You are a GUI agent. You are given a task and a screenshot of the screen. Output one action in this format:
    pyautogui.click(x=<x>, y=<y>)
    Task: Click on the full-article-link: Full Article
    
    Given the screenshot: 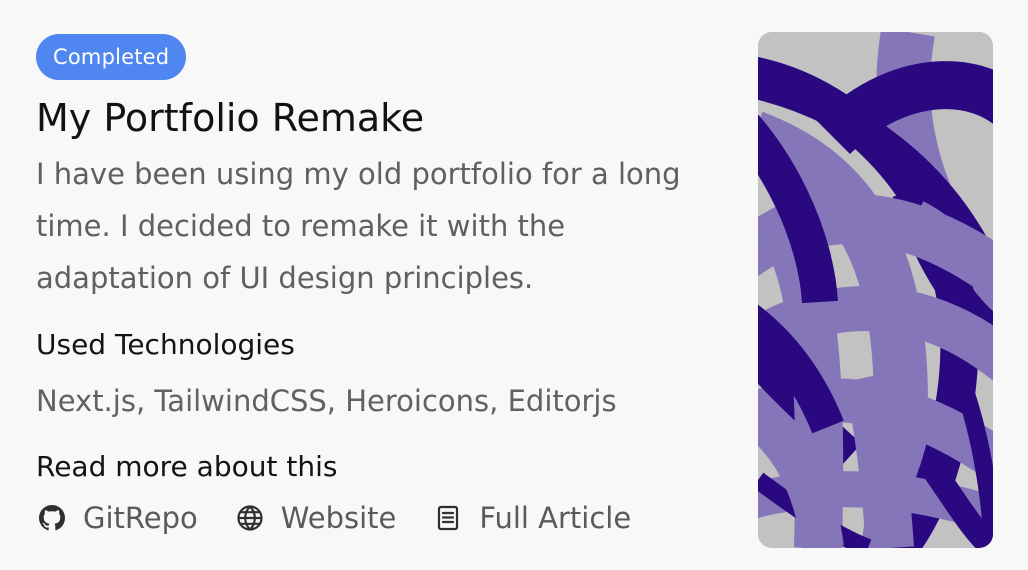 What is the action you would take?
    pyautogui.click(x=531, y=518)
    